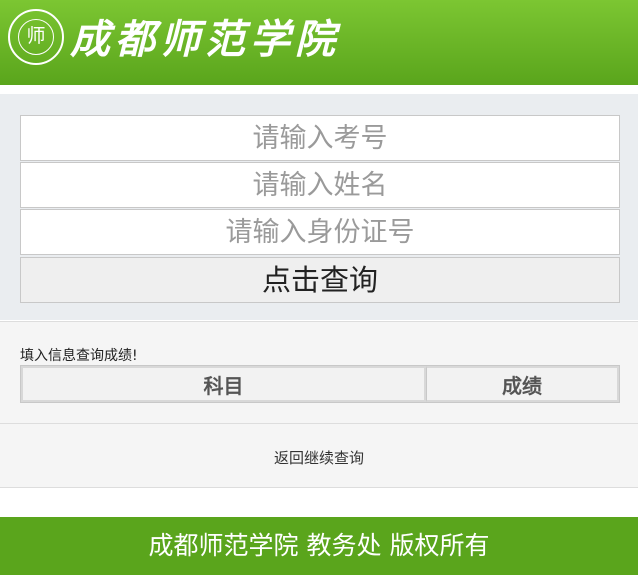  What do you see at coordinates (320, 185) in the screenshot?
I see `name-input` at bounding box center [320, 185].